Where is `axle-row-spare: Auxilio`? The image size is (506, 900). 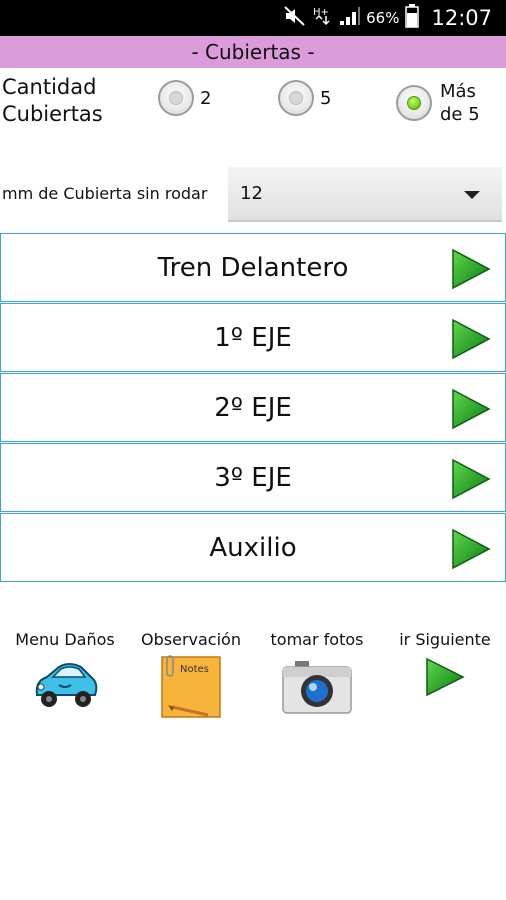 axle-row-spare: Auxilio is located at coordinates (253, 547).